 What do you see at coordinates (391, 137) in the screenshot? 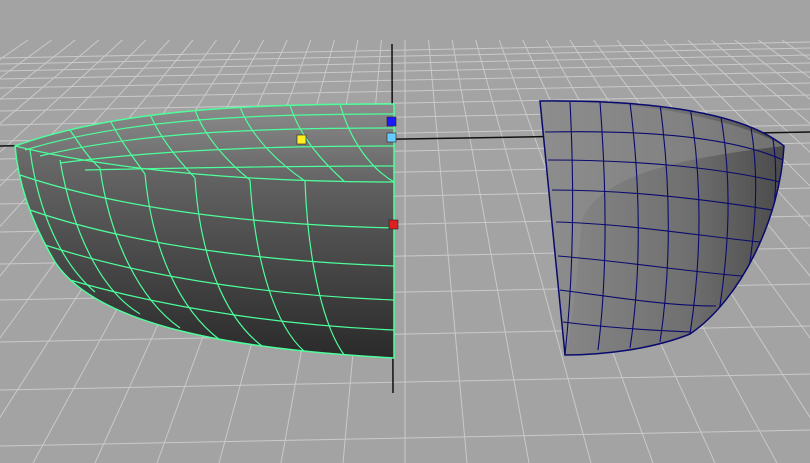
I see `center-handle` at bounding box center [391, 137].